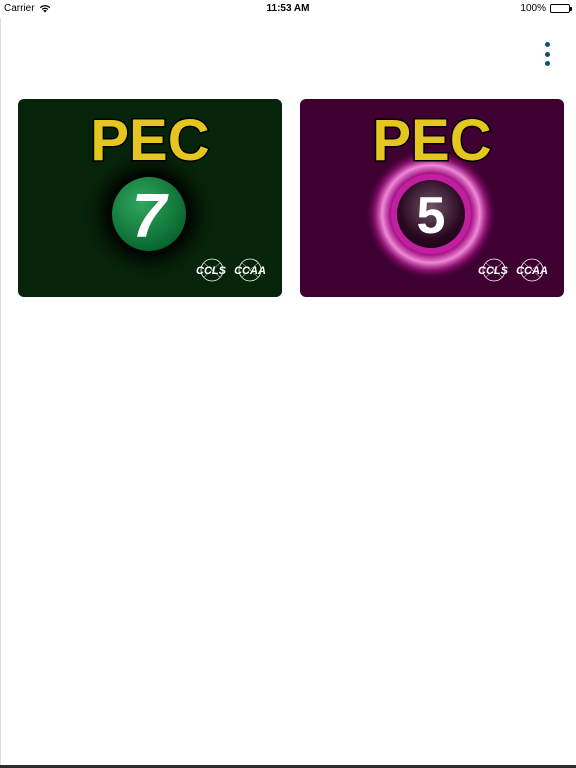 The height and width of the screenshot is (768, 576). I want to click on pec-5-card: PEC 5 CCLS CCAA, so click(432, 198).